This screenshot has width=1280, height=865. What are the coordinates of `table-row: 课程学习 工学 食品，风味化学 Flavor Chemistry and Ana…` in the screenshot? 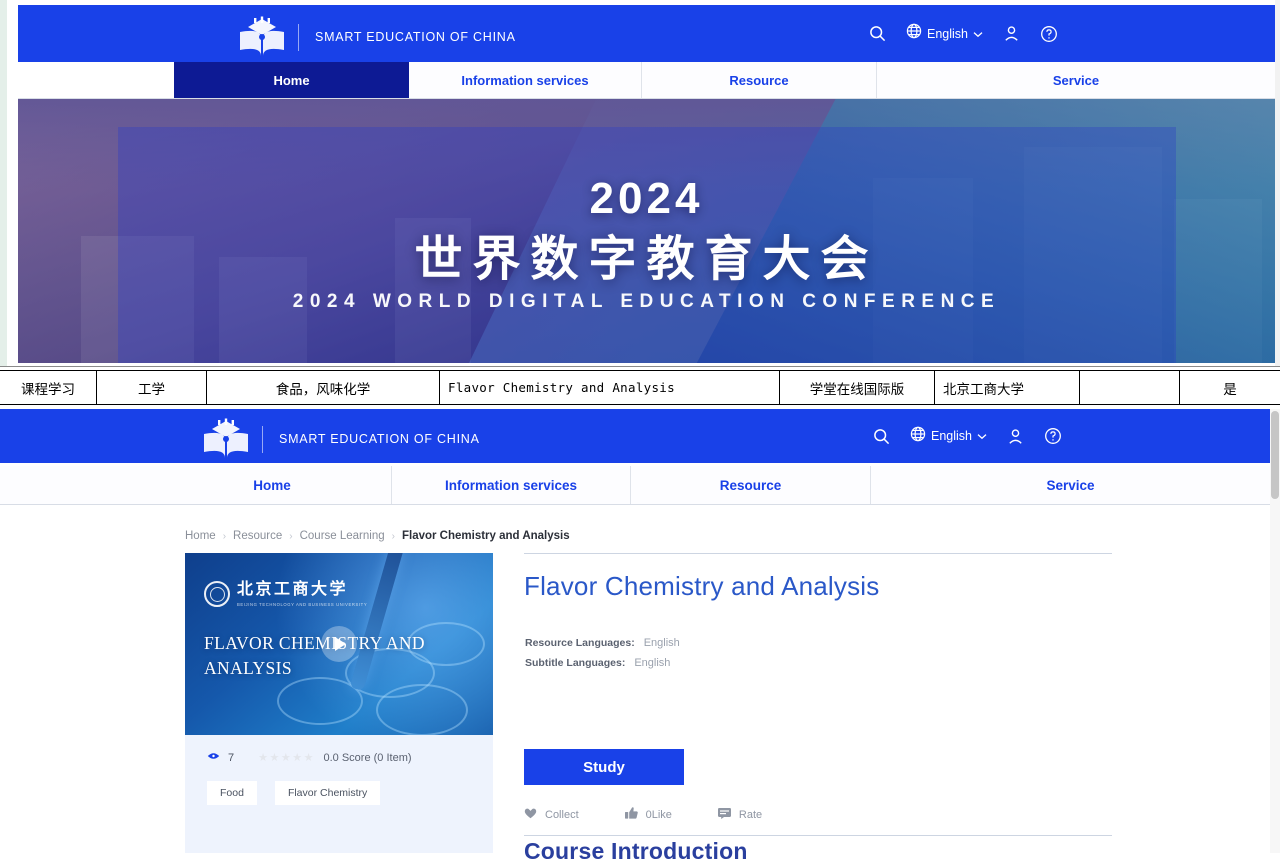 It's located at (640, 387).